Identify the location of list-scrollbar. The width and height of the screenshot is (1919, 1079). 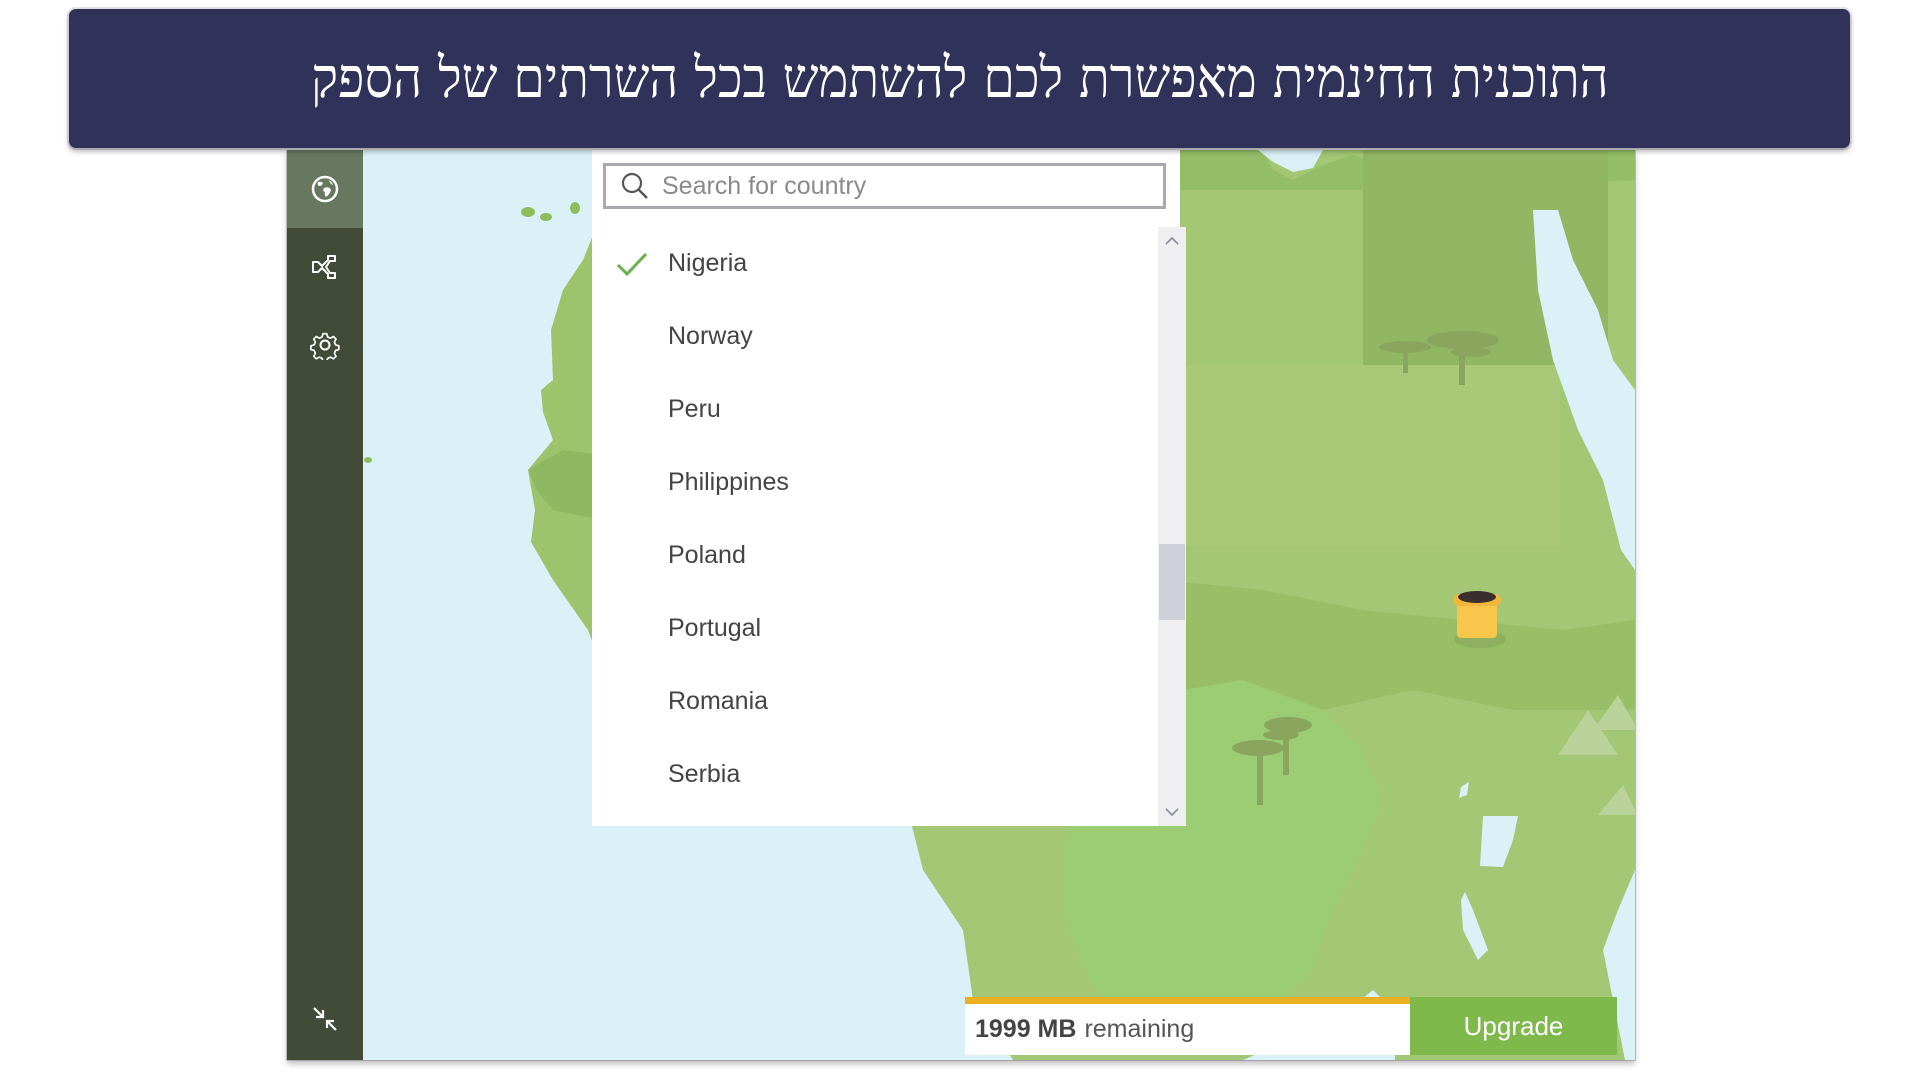
(1172, 526).